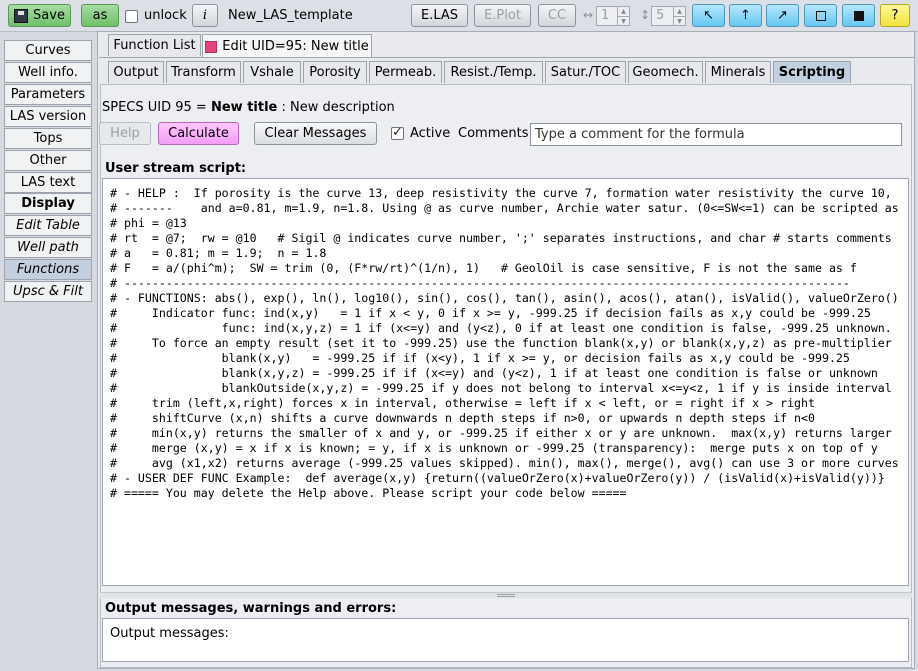  I want to click on sidebar-item-label: Tops, so click(48, 138).